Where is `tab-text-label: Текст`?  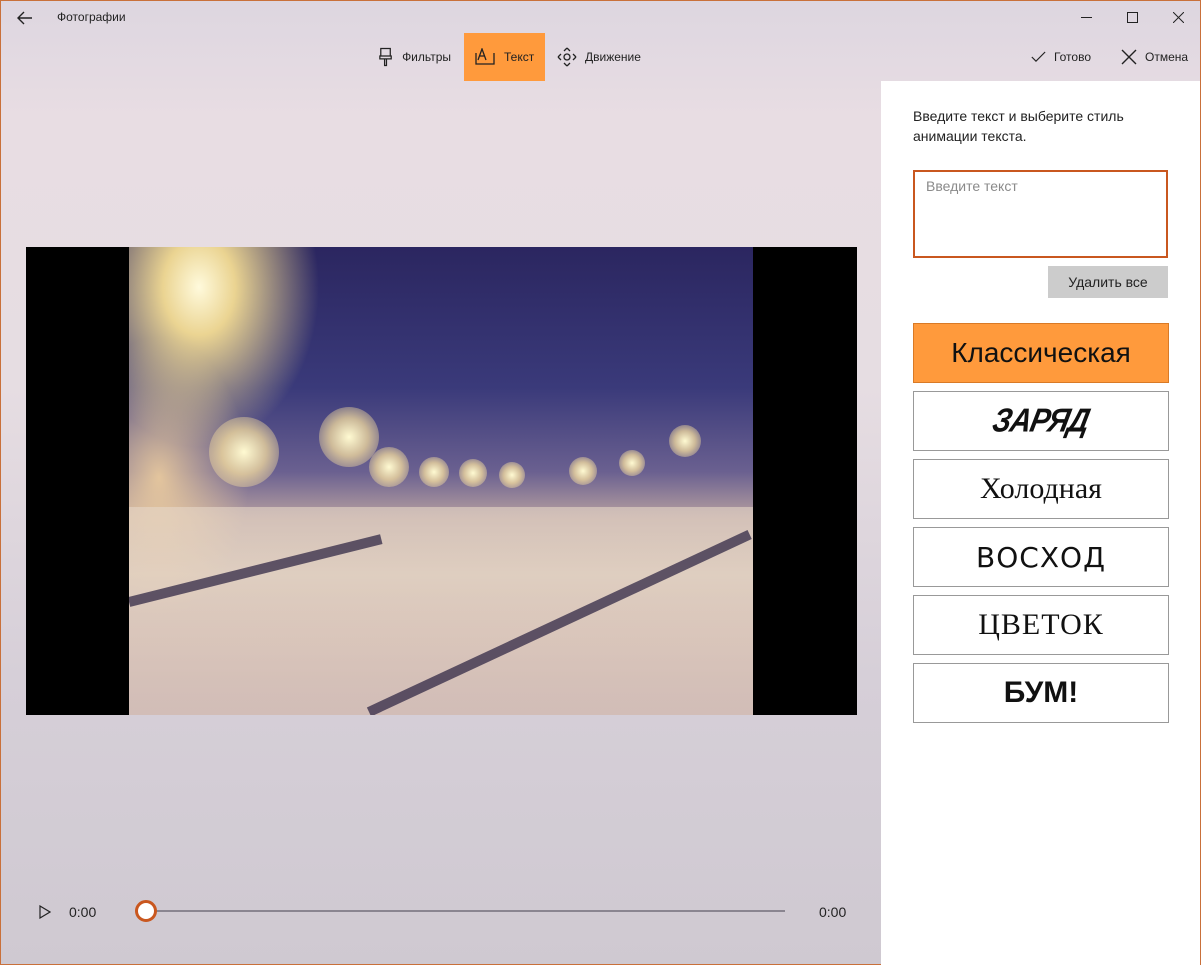 tab-text-label: Текст is located at coordinates (519, 57).